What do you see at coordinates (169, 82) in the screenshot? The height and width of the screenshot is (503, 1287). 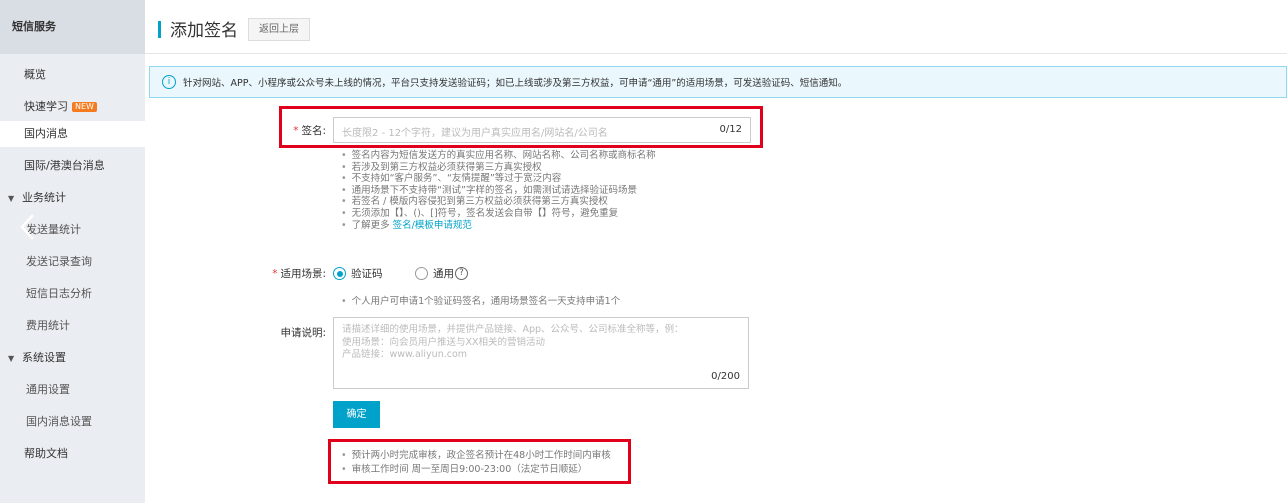 I see `info-icon: i` at bounding box center [169, 82].